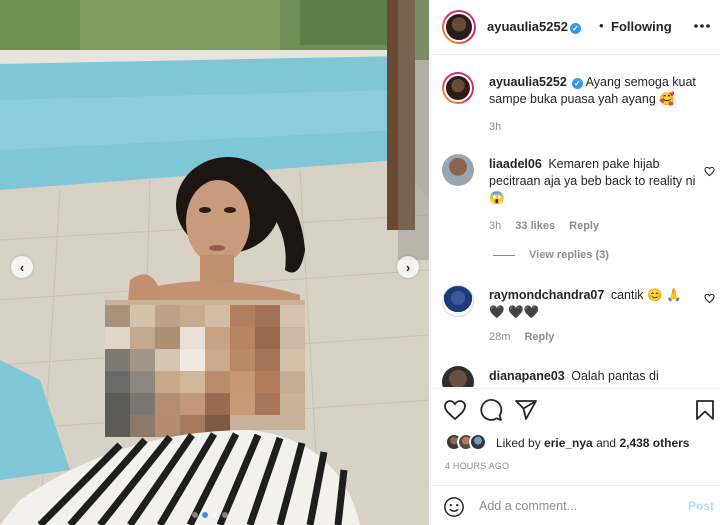 The height and width of the screenshot is (525, 720). I want to click on chevron-left-icon: ‹, so click(22, 267).